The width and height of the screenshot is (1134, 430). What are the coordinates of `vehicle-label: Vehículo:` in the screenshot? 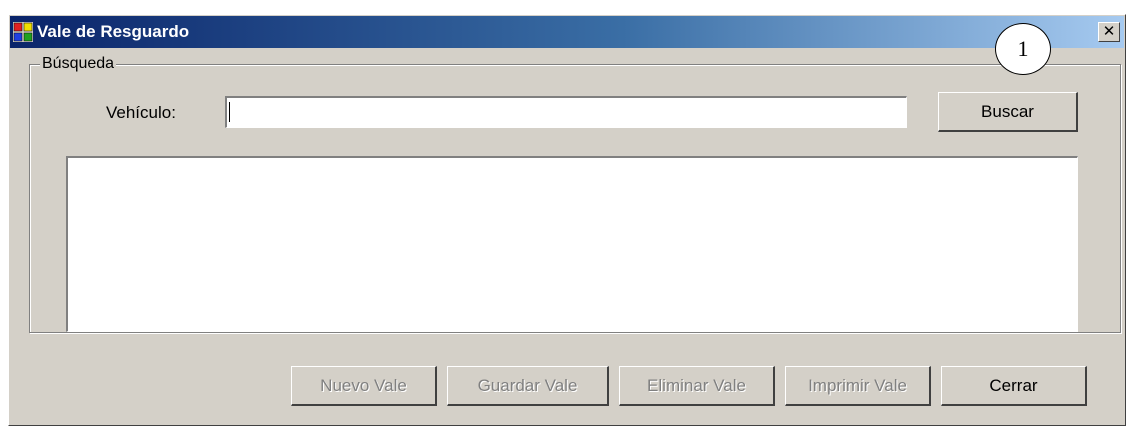 It's located at (141, 112).